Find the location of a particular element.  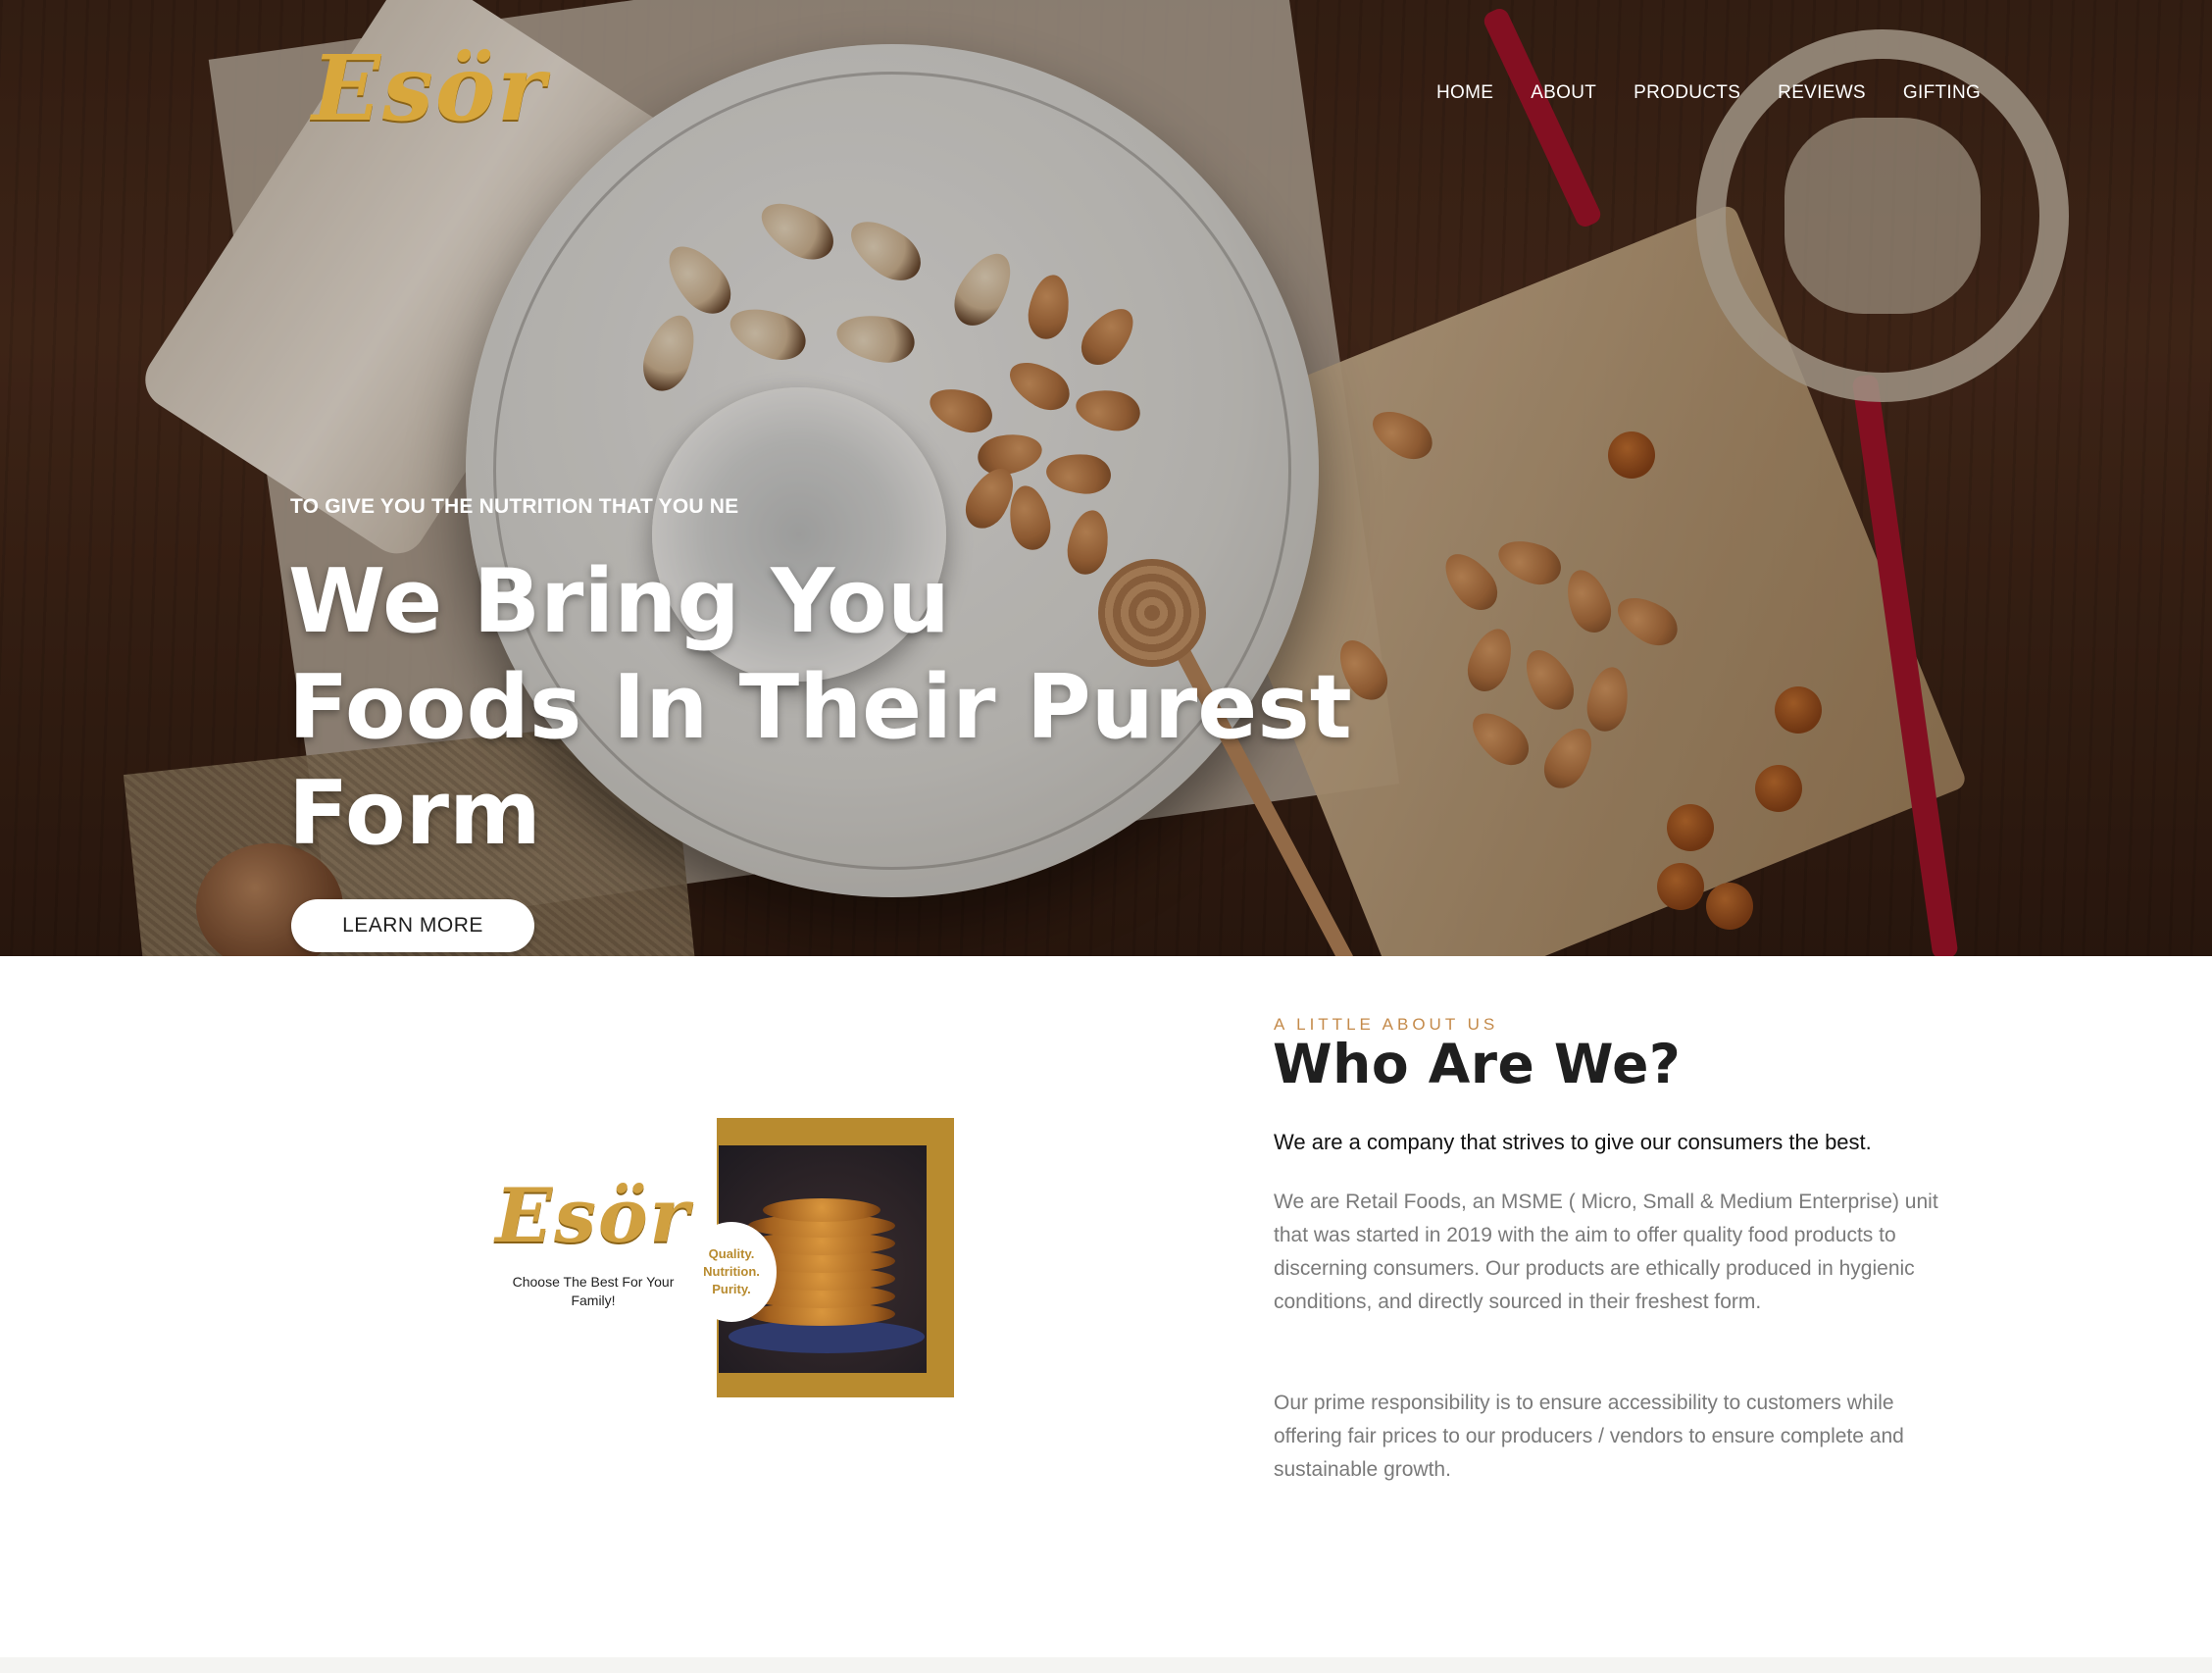

site-logo: Esör is located at coordinates (429, 88).